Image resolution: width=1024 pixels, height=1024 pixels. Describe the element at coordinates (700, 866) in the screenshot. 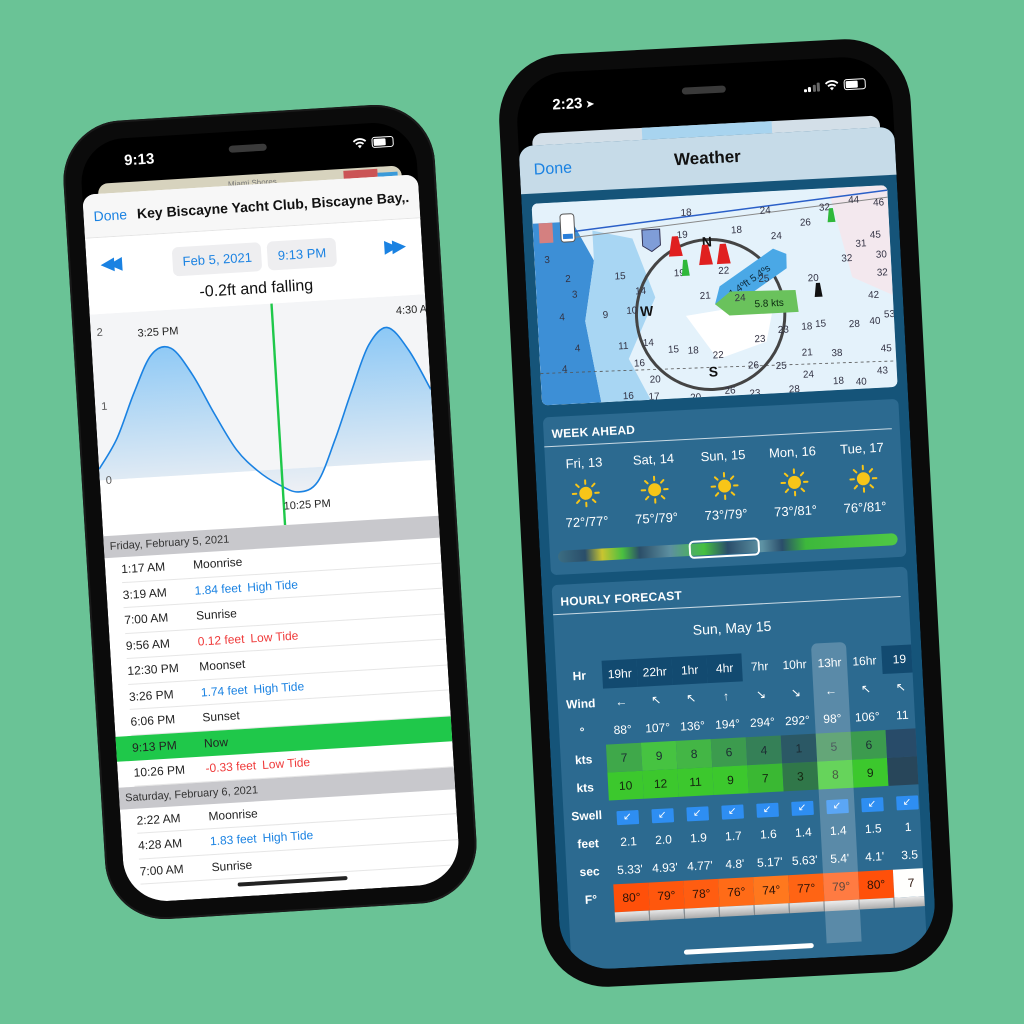

I see `forecast-cell: 4.77'` at that location.